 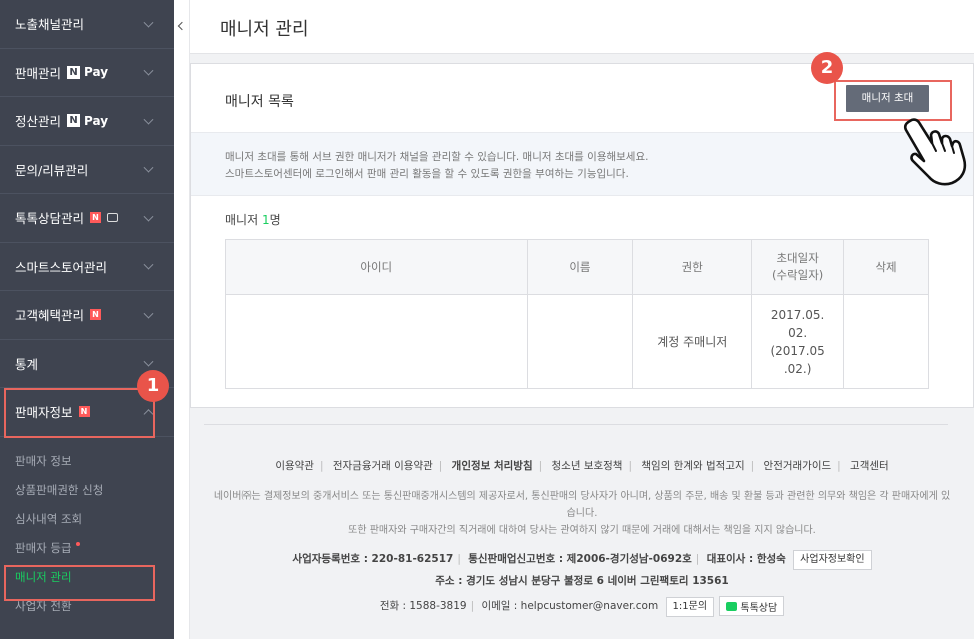 What do you see at coordinates (827, 68) in the screenshot?
I see `step-2-marker: 2` at bounding box center [827, 68].